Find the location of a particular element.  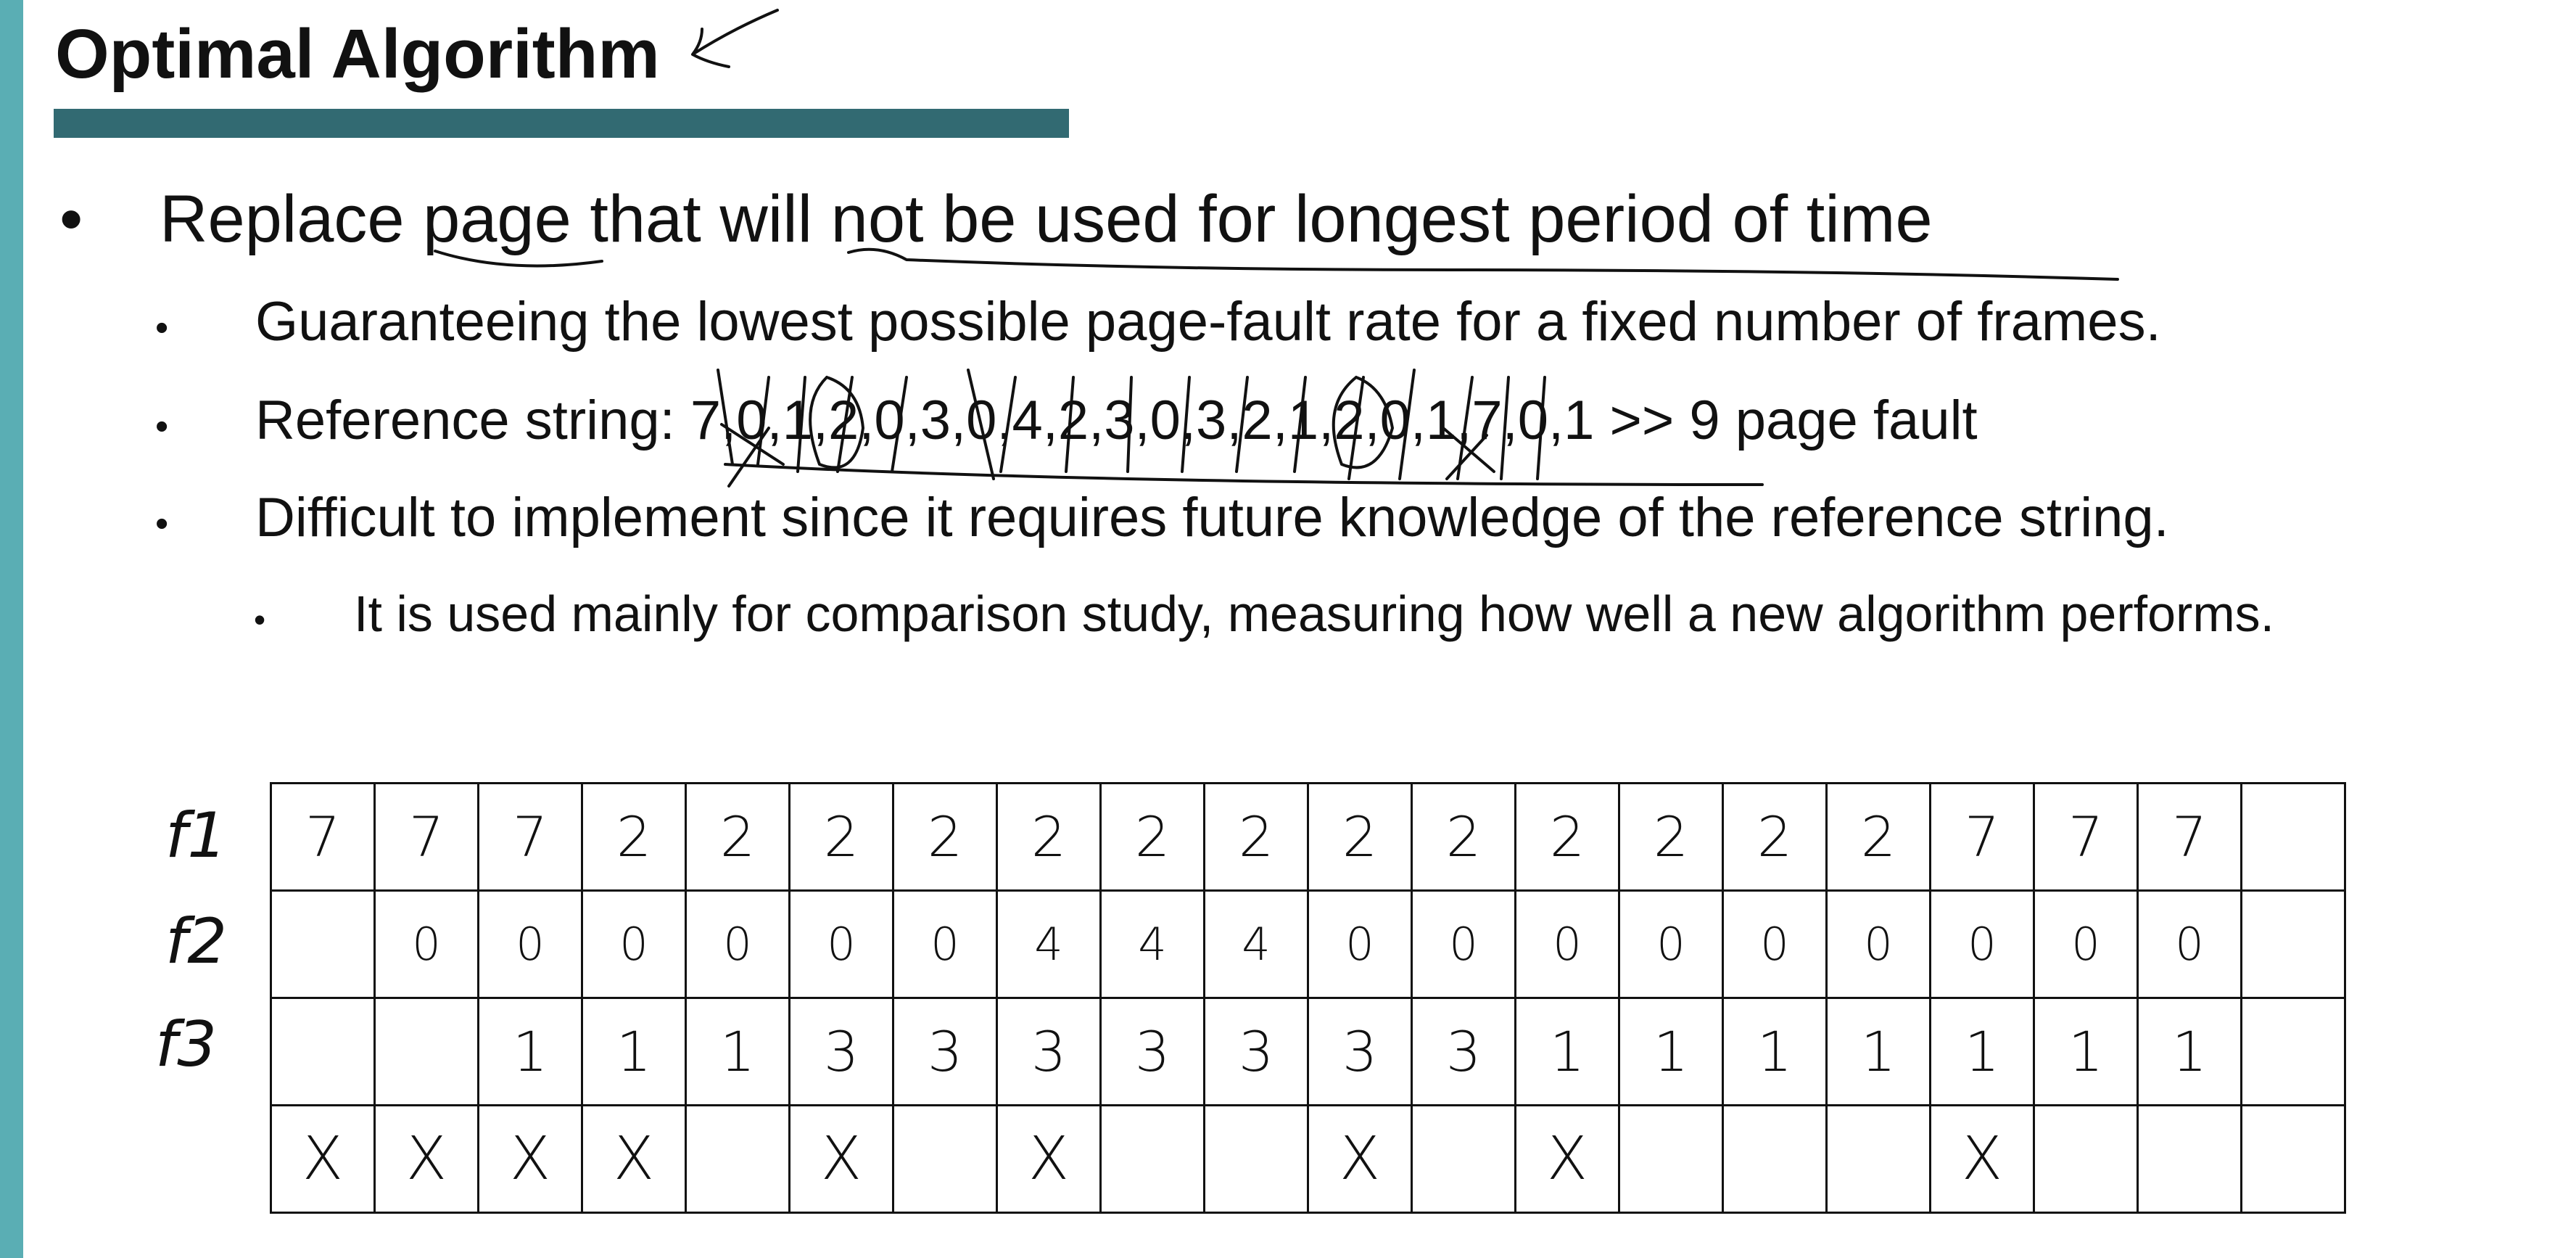

underline-reference-string is located at coordinates (1244, 474).